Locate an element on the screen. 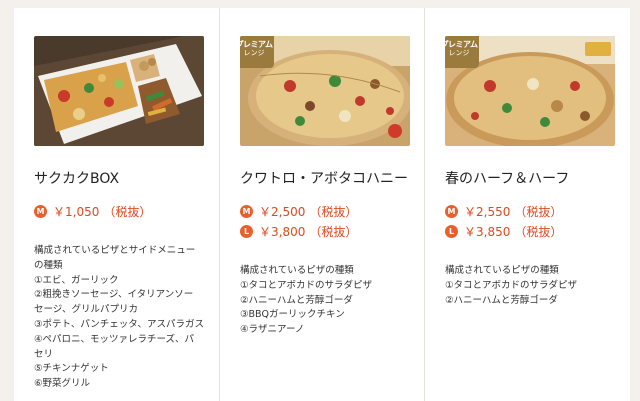  product-photo is located at coordinates (119, 91).